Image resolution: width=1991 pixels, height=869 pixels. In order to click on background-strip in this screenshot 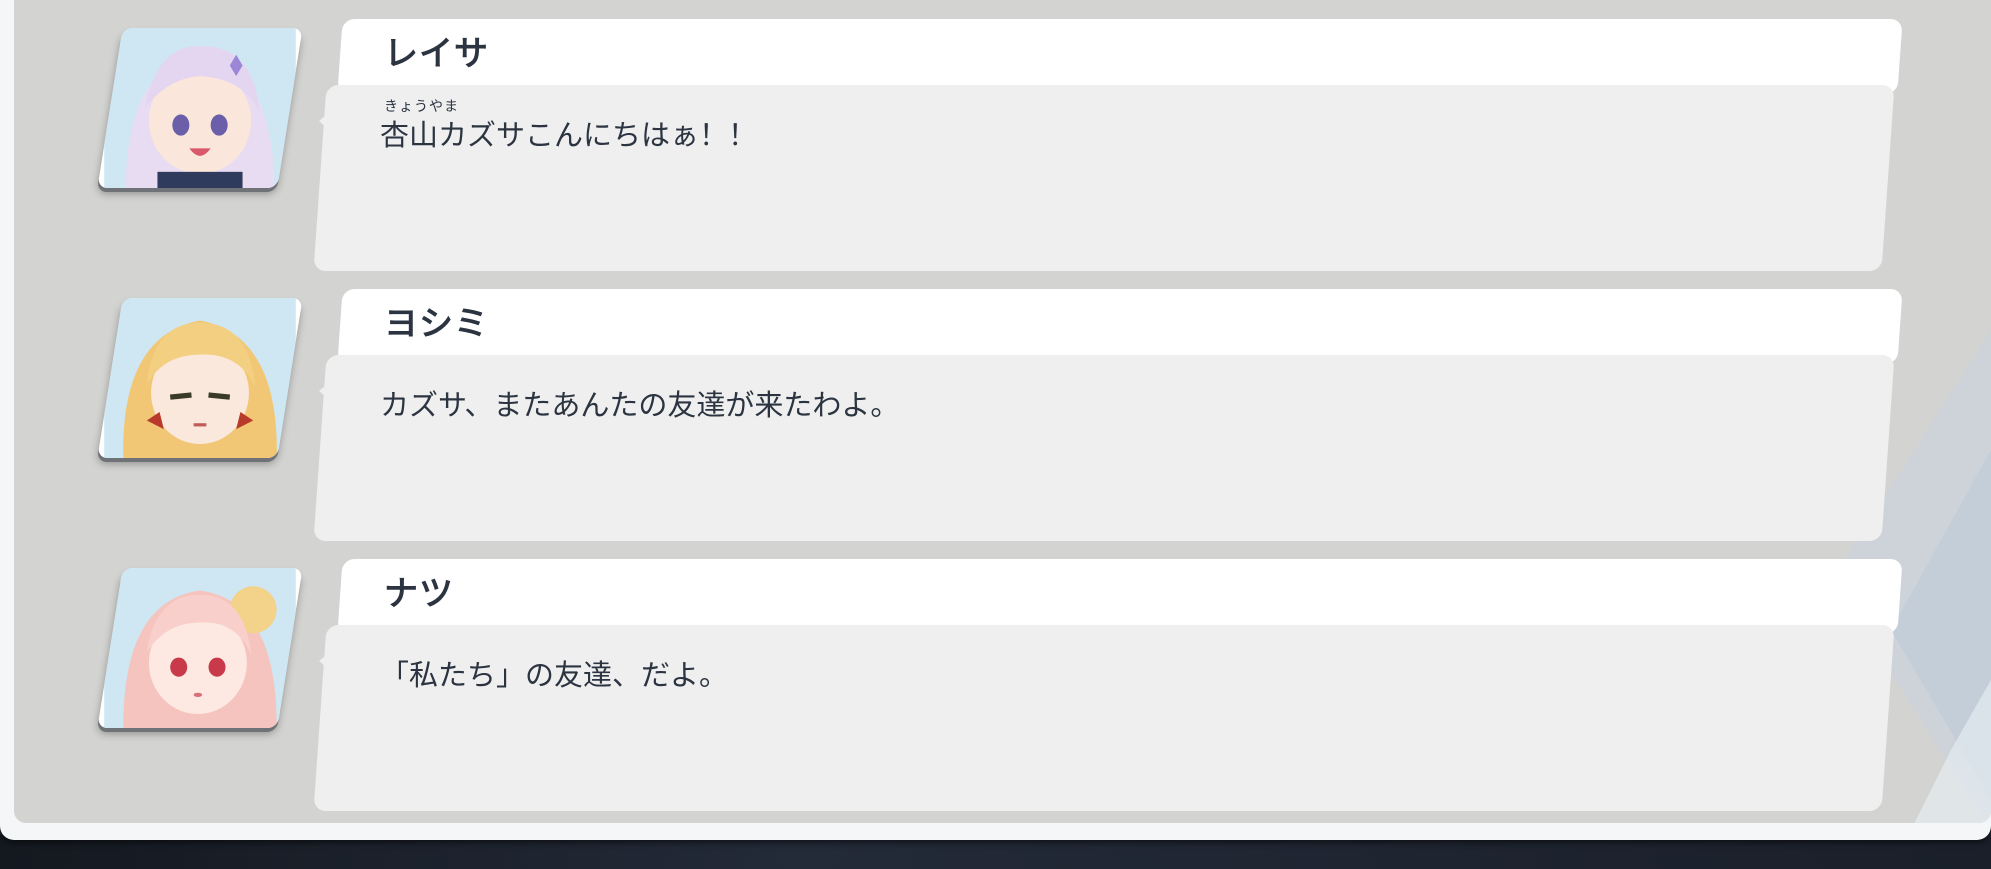, I will do `click(995, 852)`.